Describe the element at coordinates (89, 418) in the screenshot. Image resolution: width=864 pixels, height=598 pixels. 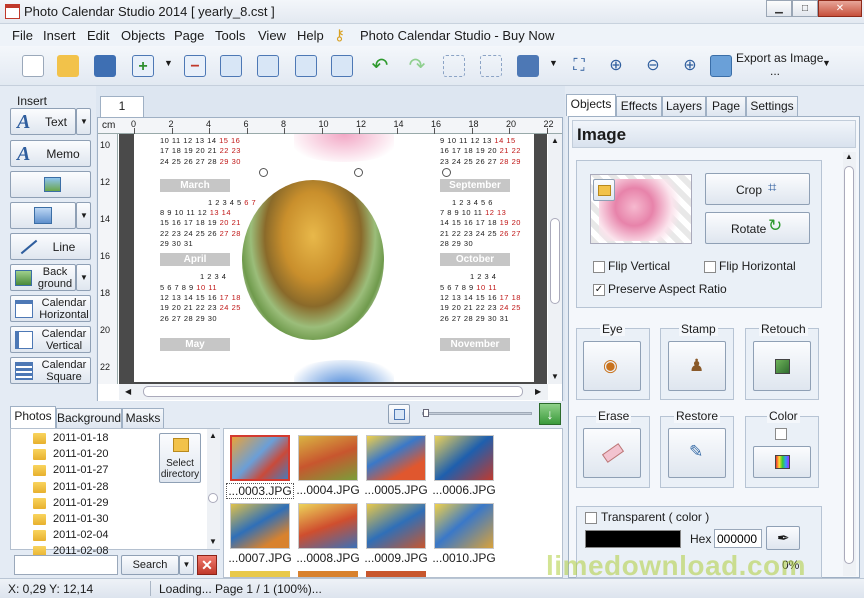
I see `tab-background: Background` at that location.